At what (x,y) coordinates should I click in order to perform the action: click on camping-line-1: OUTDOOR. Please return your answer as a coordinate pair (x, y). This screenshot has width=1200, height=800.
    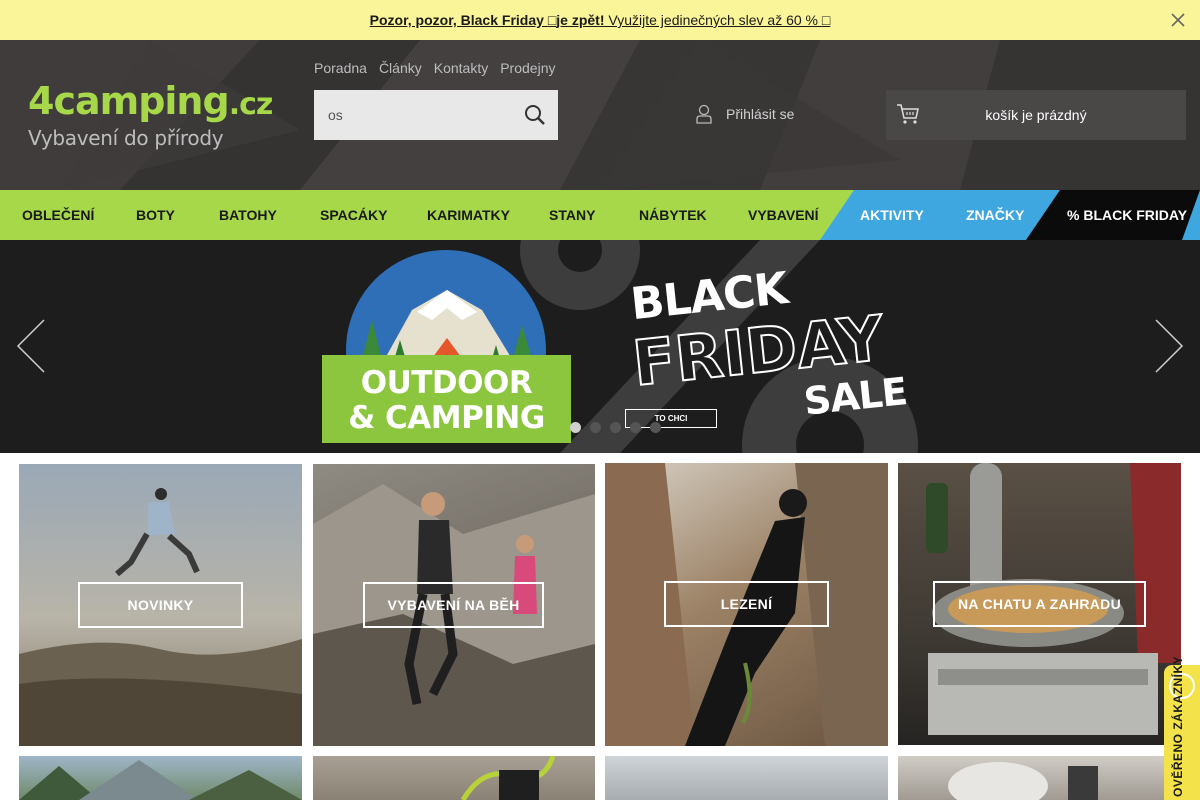
    Looking at the image, I should click on (446, 383).